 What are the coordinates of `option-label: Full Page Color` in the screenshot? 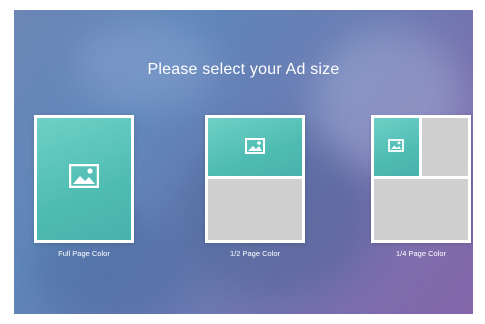 It's located at (84, 253).